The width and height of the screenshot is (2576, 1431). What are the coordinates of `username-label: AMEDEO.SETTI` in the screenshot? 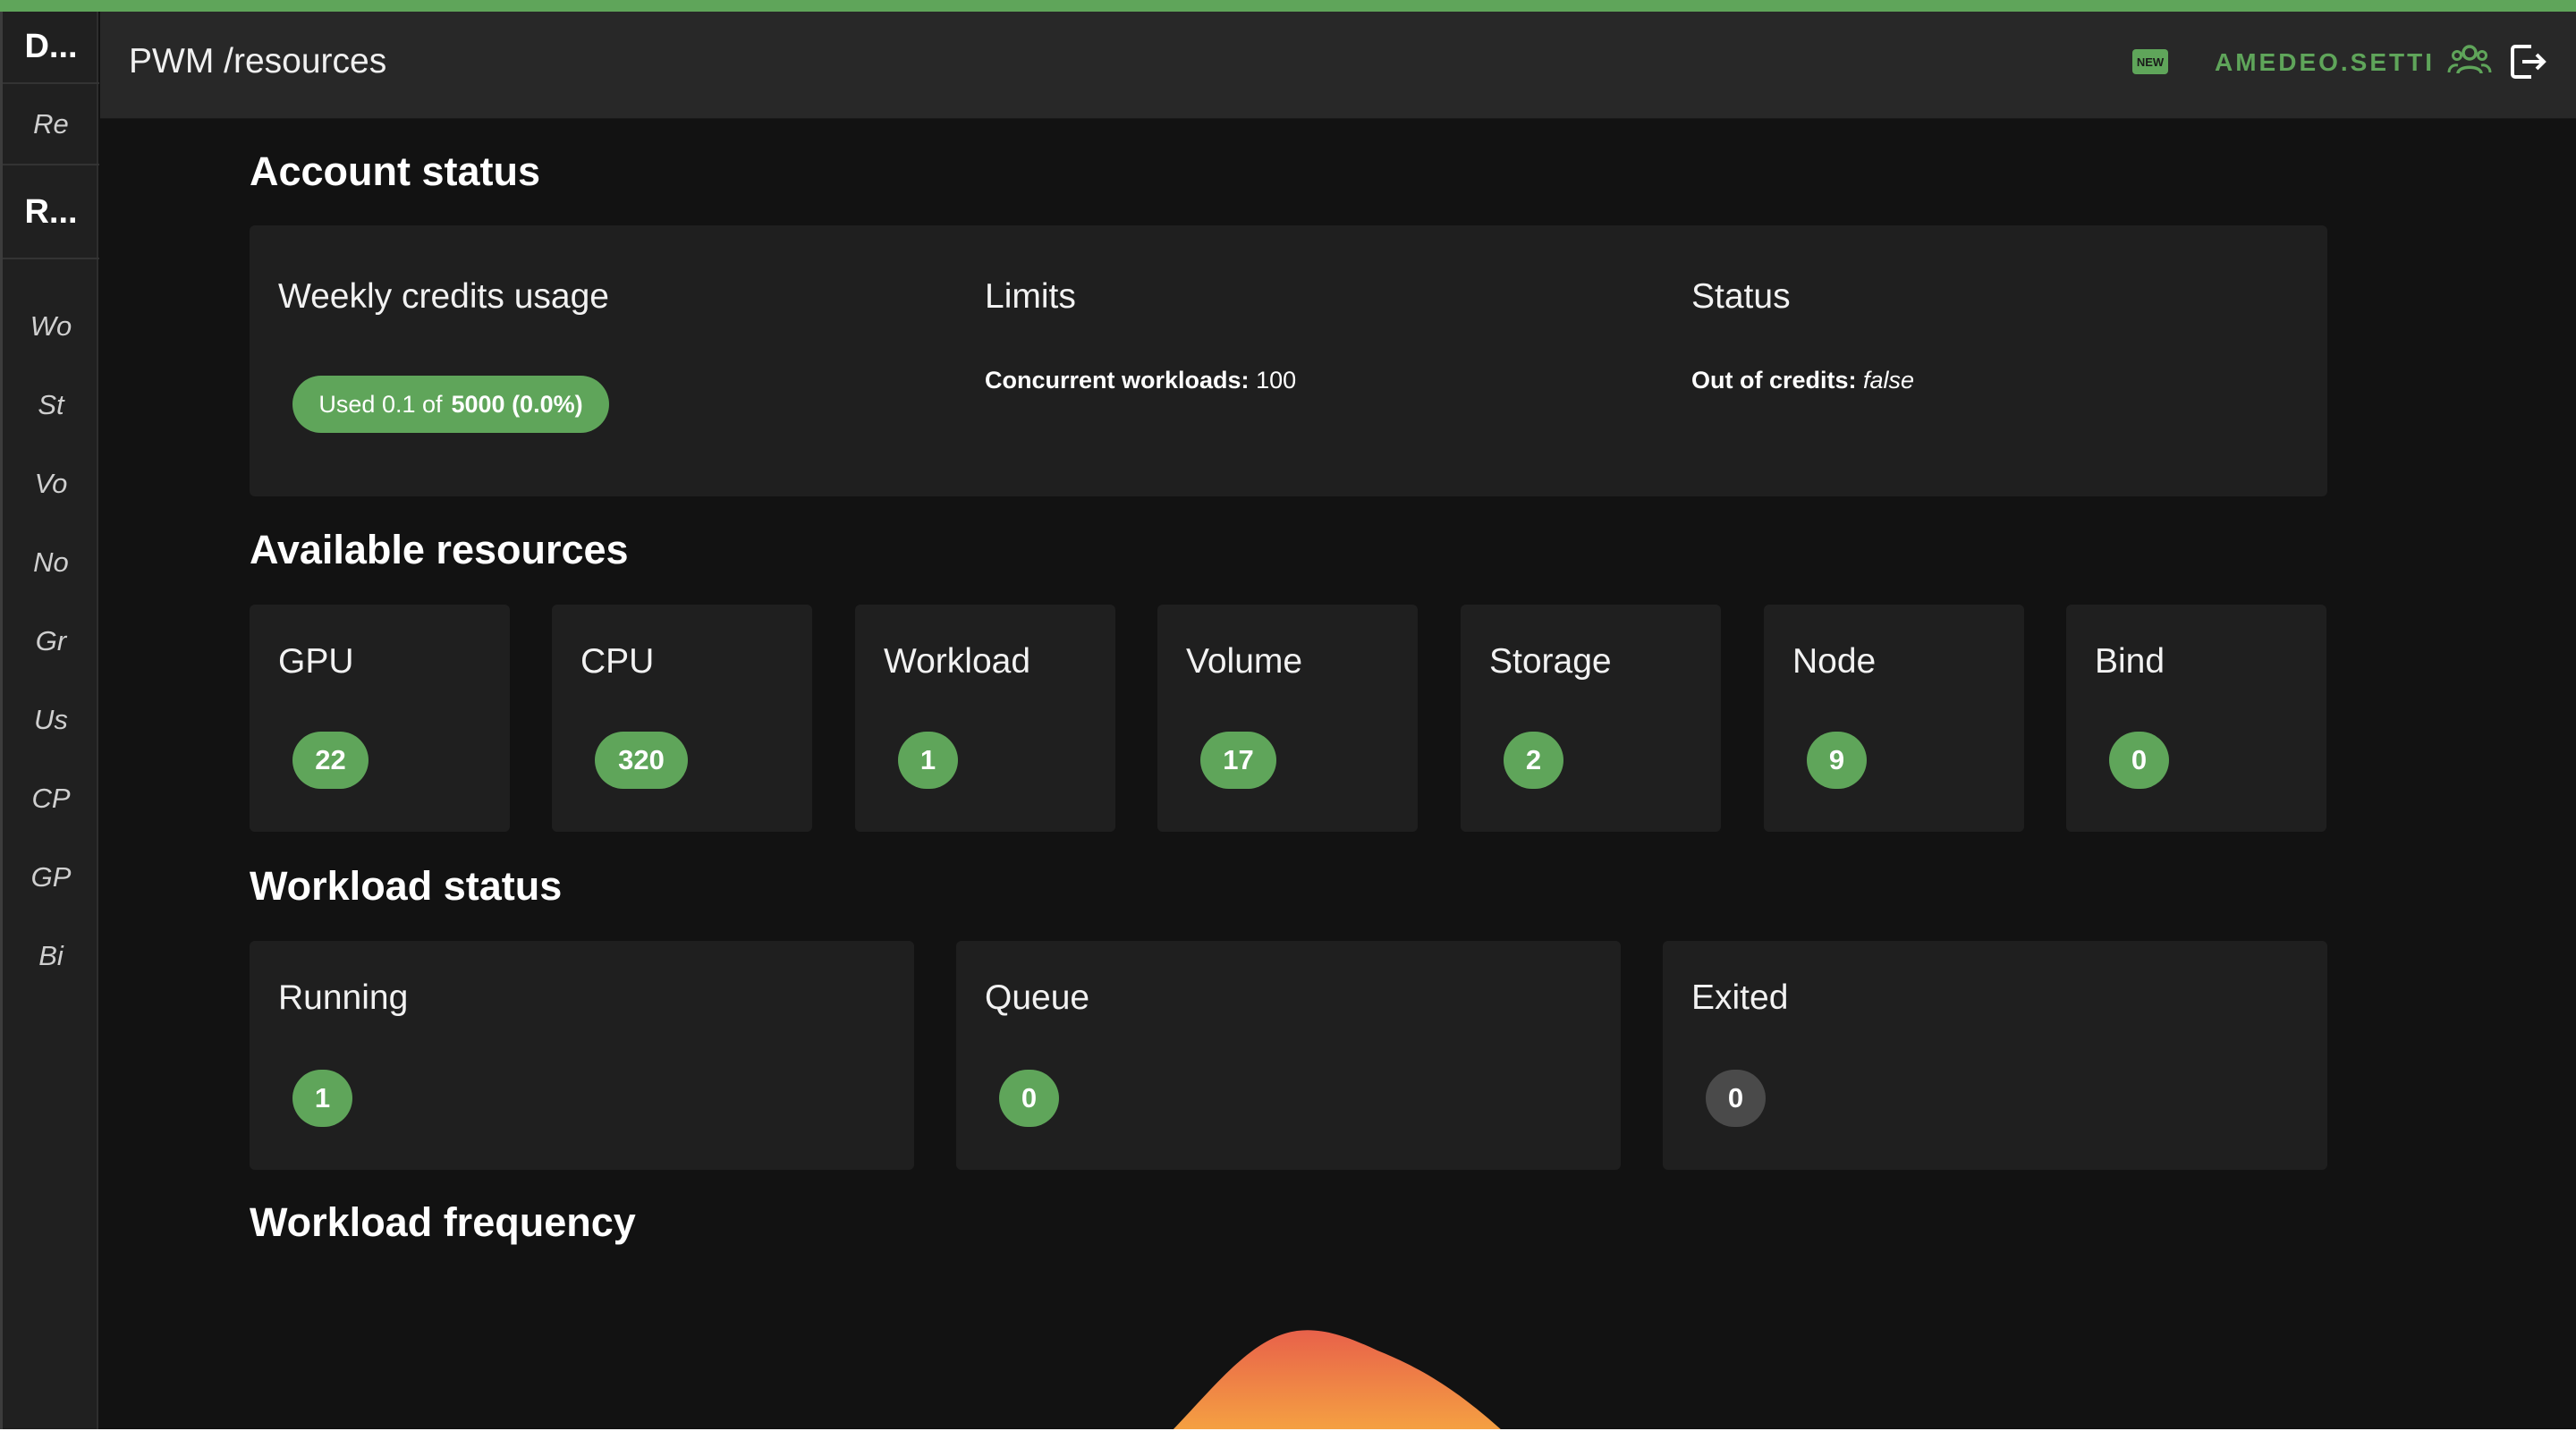 It's located at (2325, 62).